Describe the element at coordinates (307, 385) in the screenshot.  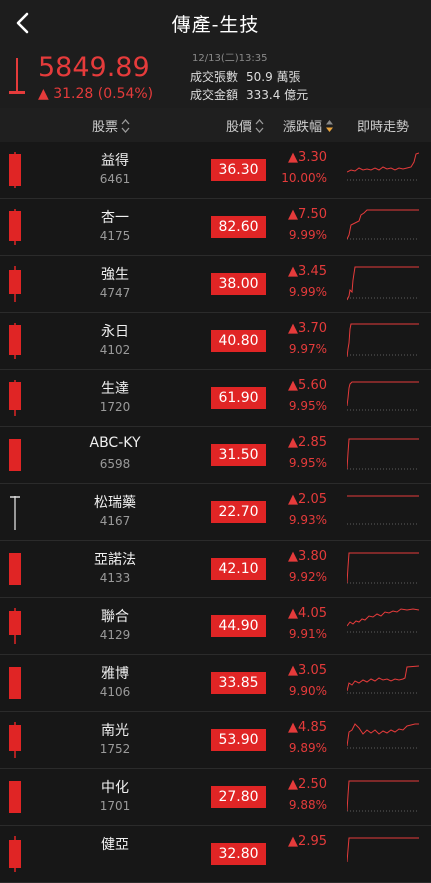
I see `stock-change: ▲5.60` at that location.